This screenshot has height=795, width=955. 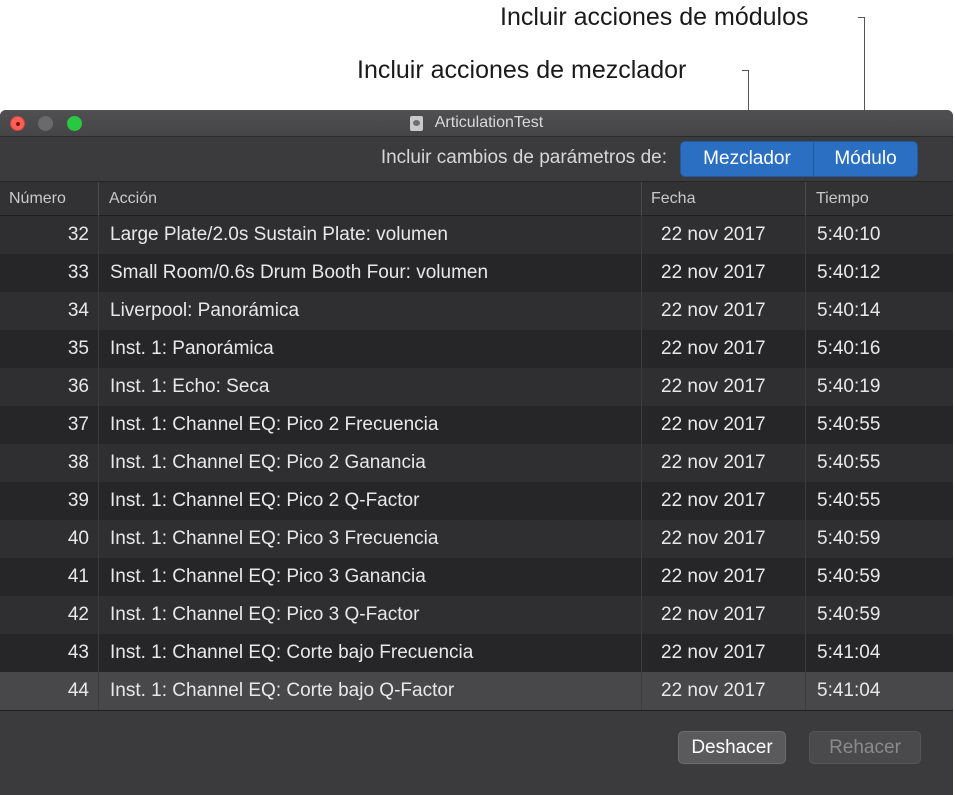 I want to click on cell-number: 44, so click(x=78, y=690).